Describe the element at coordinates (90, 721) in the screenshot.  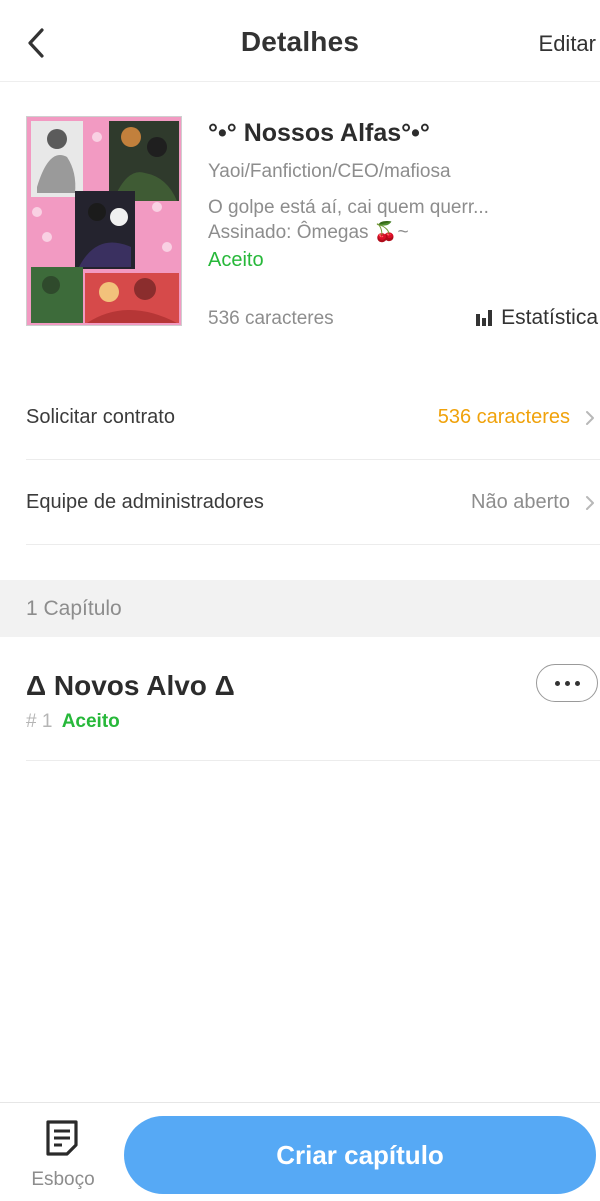
I see `chapter-status-badge: Aceito` at that location.